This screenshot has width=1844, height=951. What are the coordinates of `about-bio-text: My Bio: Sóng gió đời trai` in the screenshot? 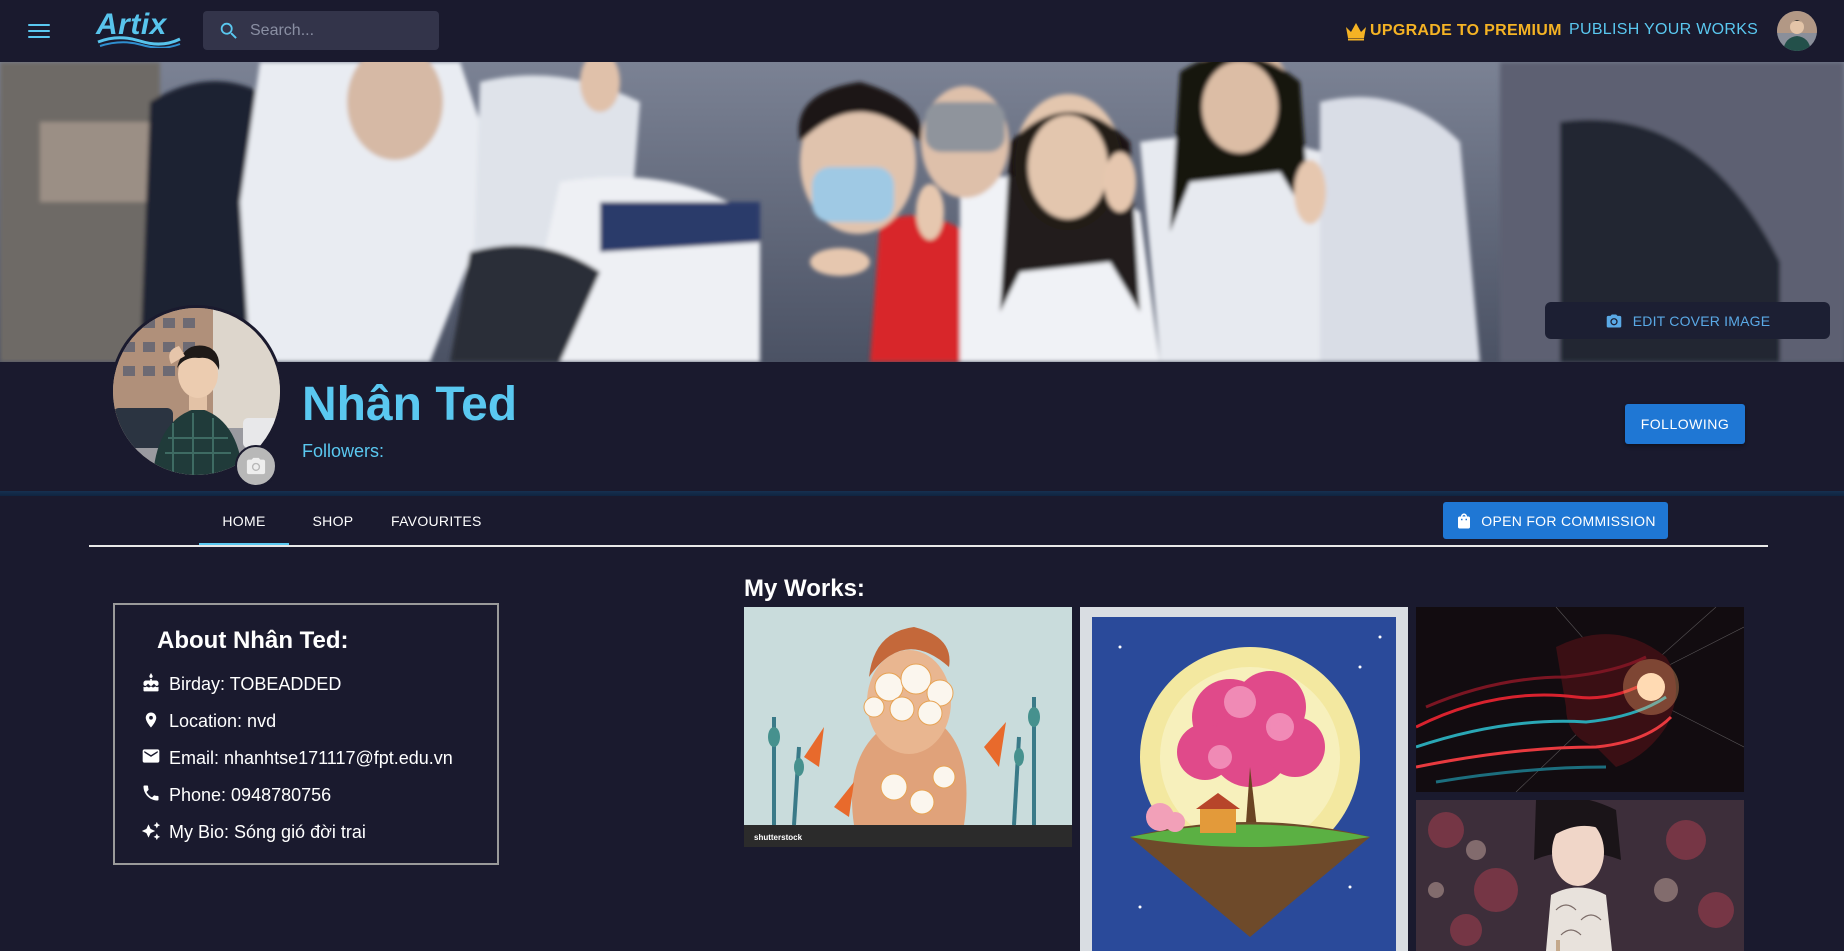 It's located at (267, 831).